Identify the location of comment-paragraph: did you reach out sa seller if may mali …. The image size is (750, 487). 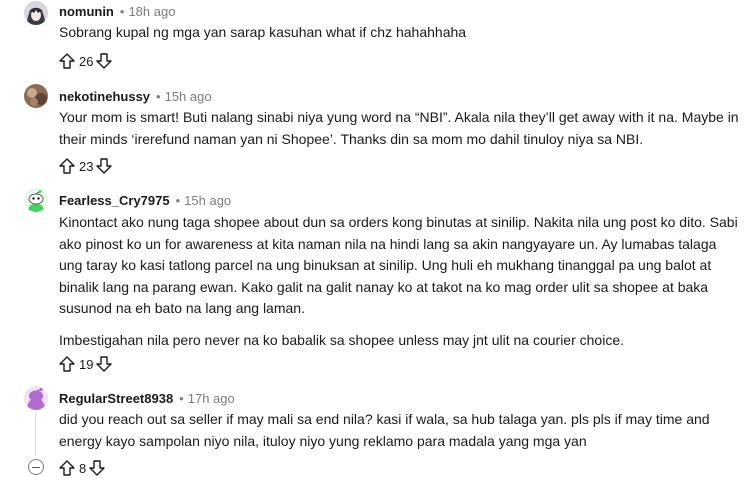
(384, 430).